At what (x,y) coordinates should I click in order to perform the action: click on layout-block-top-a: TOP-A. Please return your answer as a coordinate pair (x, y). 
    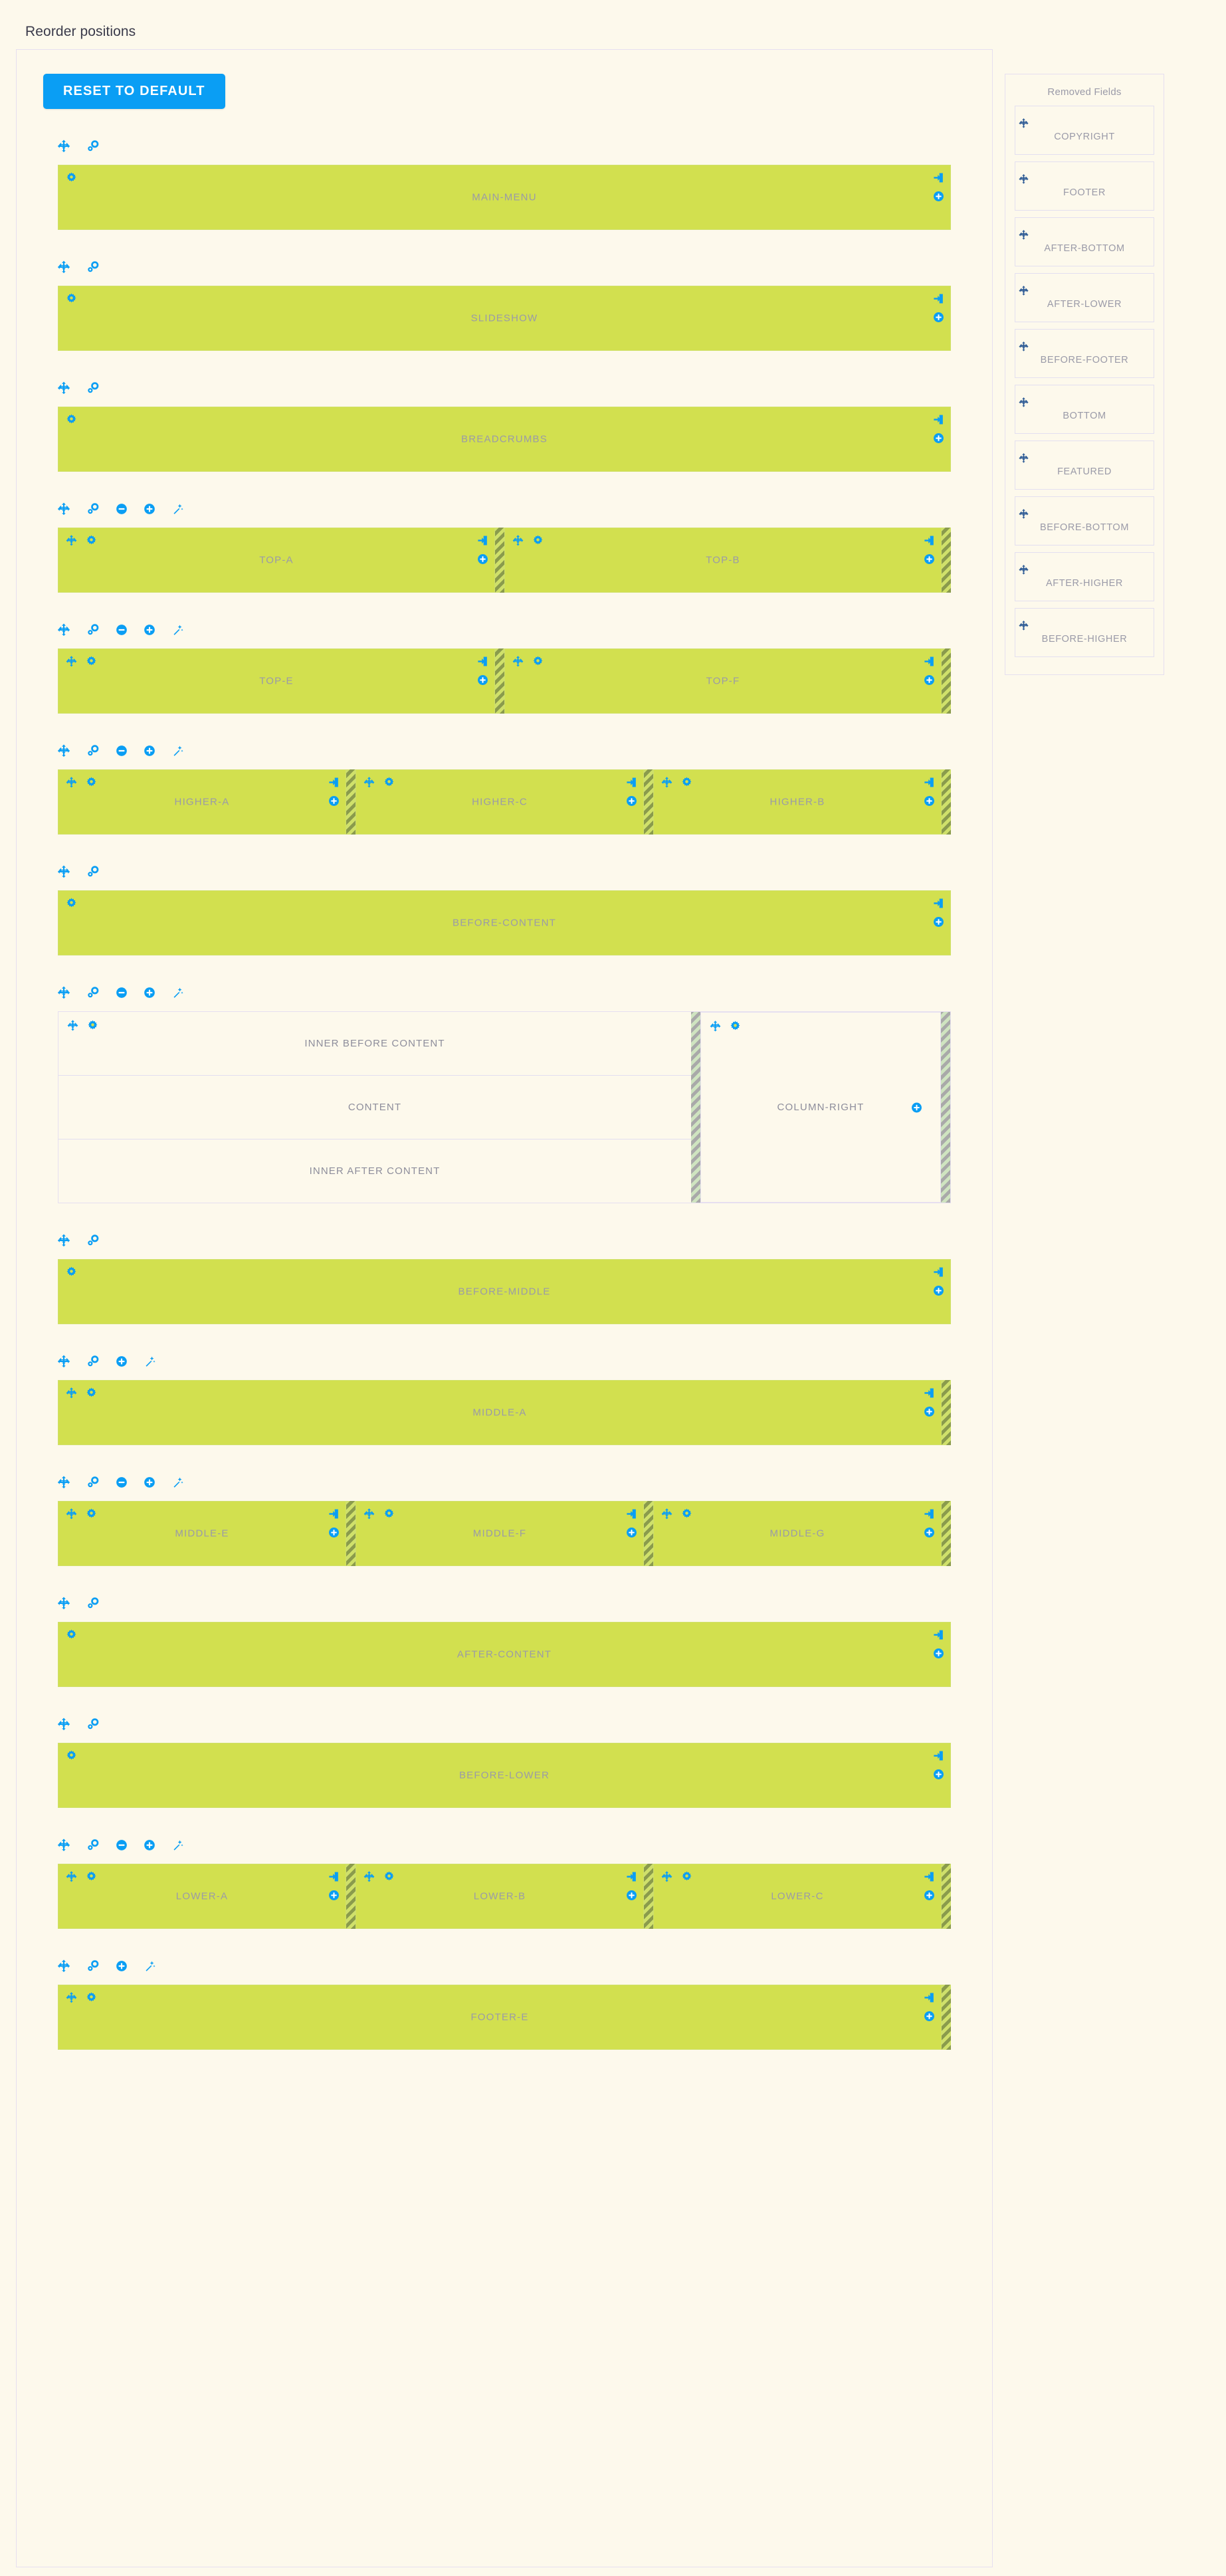
    Looking at the image, I should click on (276, 561).